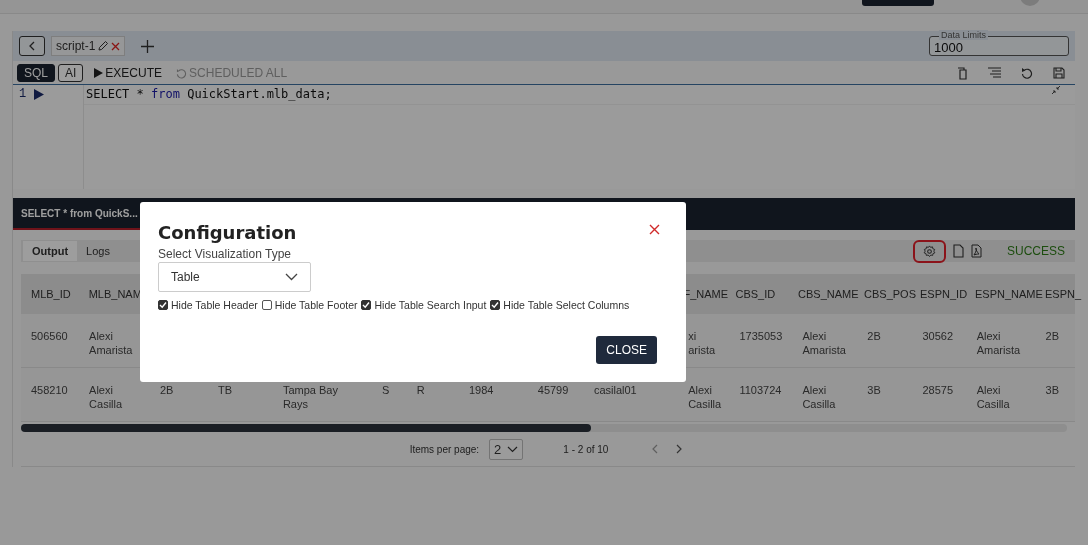 The height and width of the screenshot is (545, 1088). I want to click on checkbox-label: Hide Table Header, so click(214, 305).